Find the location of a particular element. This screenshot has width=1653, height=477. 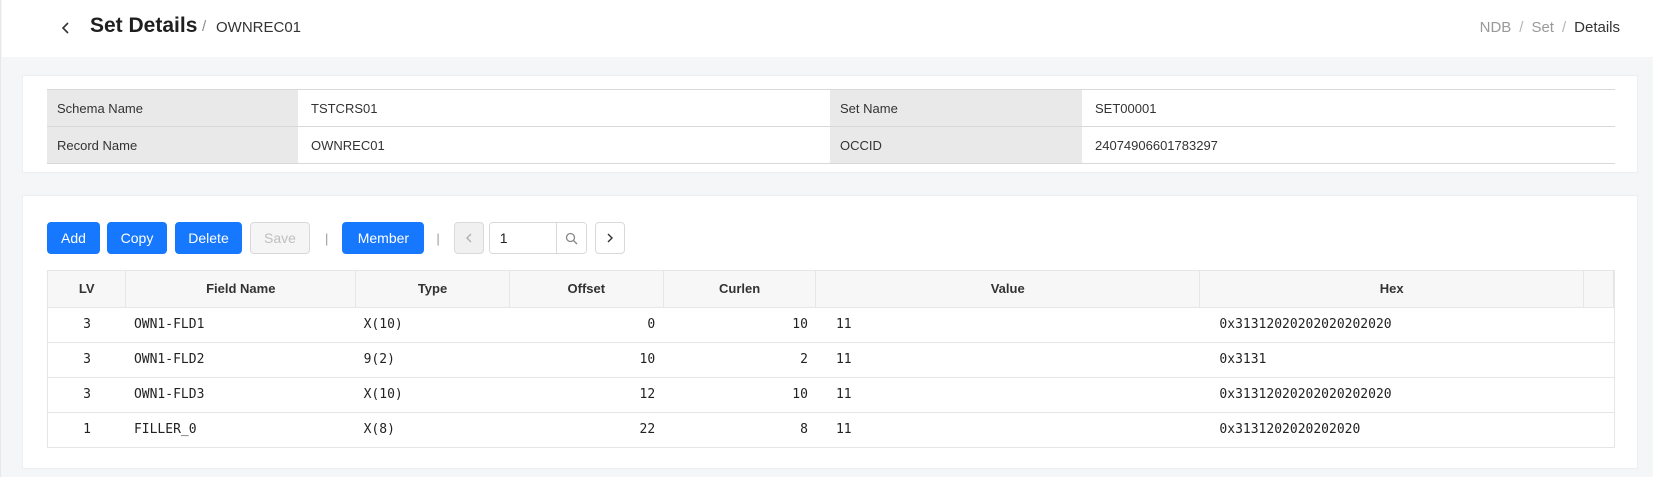

column-header-spacer is located at coordinates (1598, 289).